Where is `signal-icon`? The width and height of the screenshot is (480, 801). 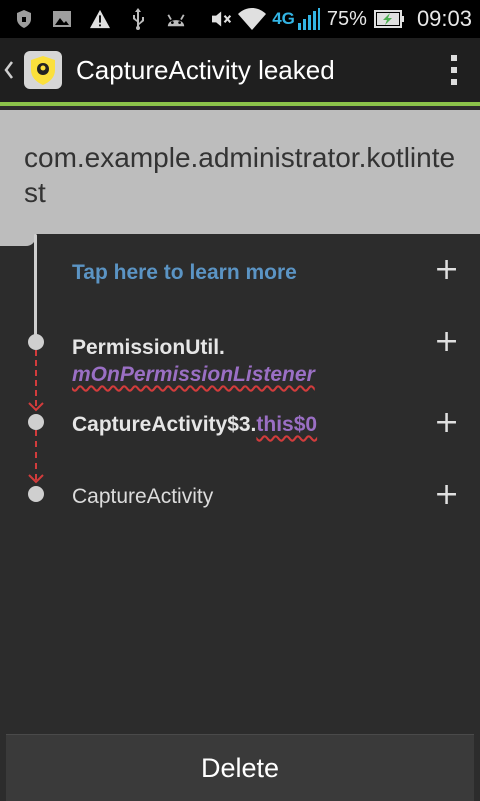
signal-icon is located at coordinates (309, 19).